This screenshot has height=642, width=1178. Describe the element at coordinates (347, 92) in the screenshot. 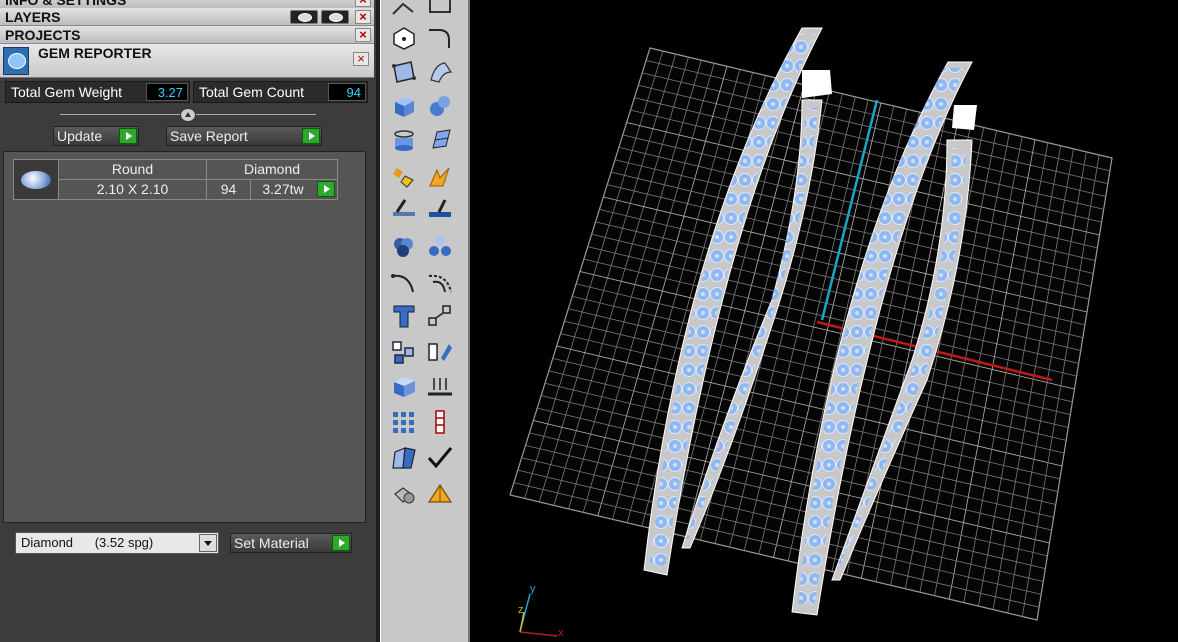

I see `total-count-value: 94` at that location.